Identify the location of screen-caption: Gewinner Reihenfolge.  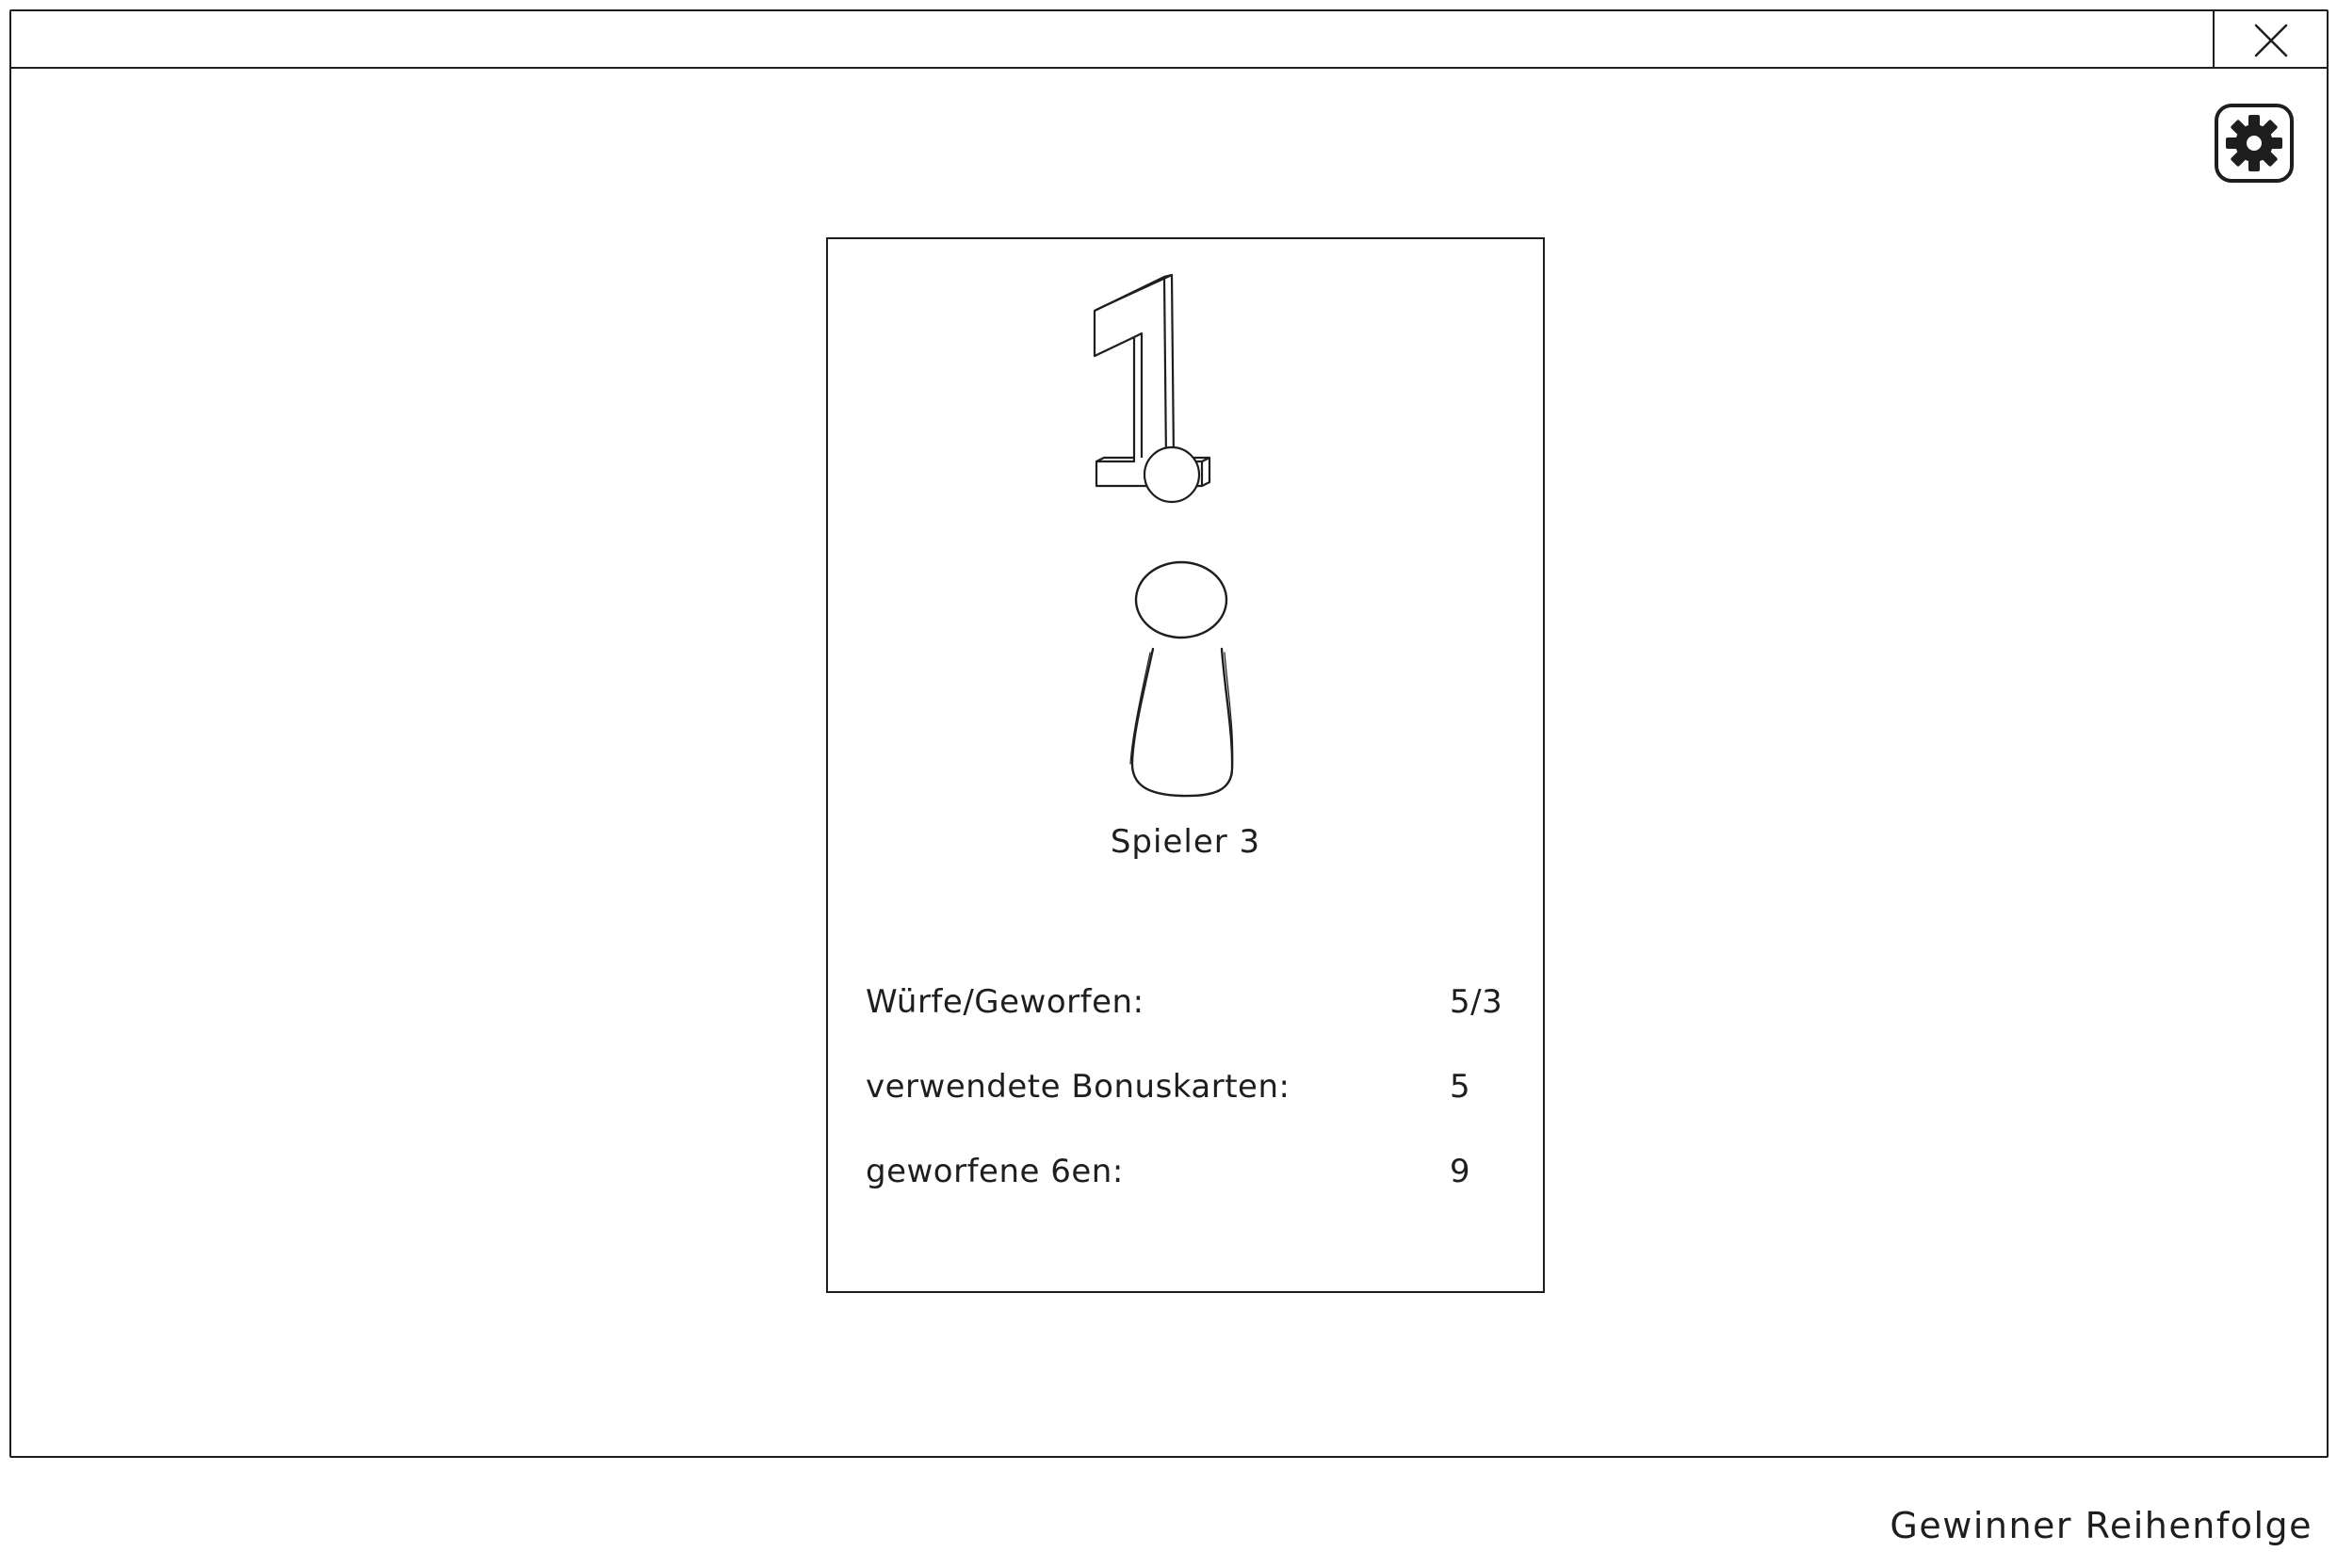
(2101, 1525).